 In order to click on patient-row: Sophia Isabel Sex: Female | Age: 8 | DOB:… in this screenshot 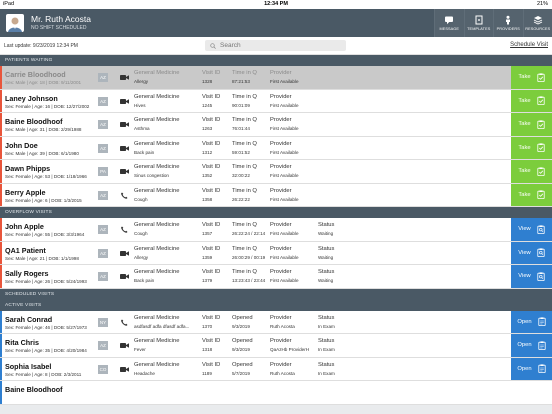, I will do `click(276, 369)`.